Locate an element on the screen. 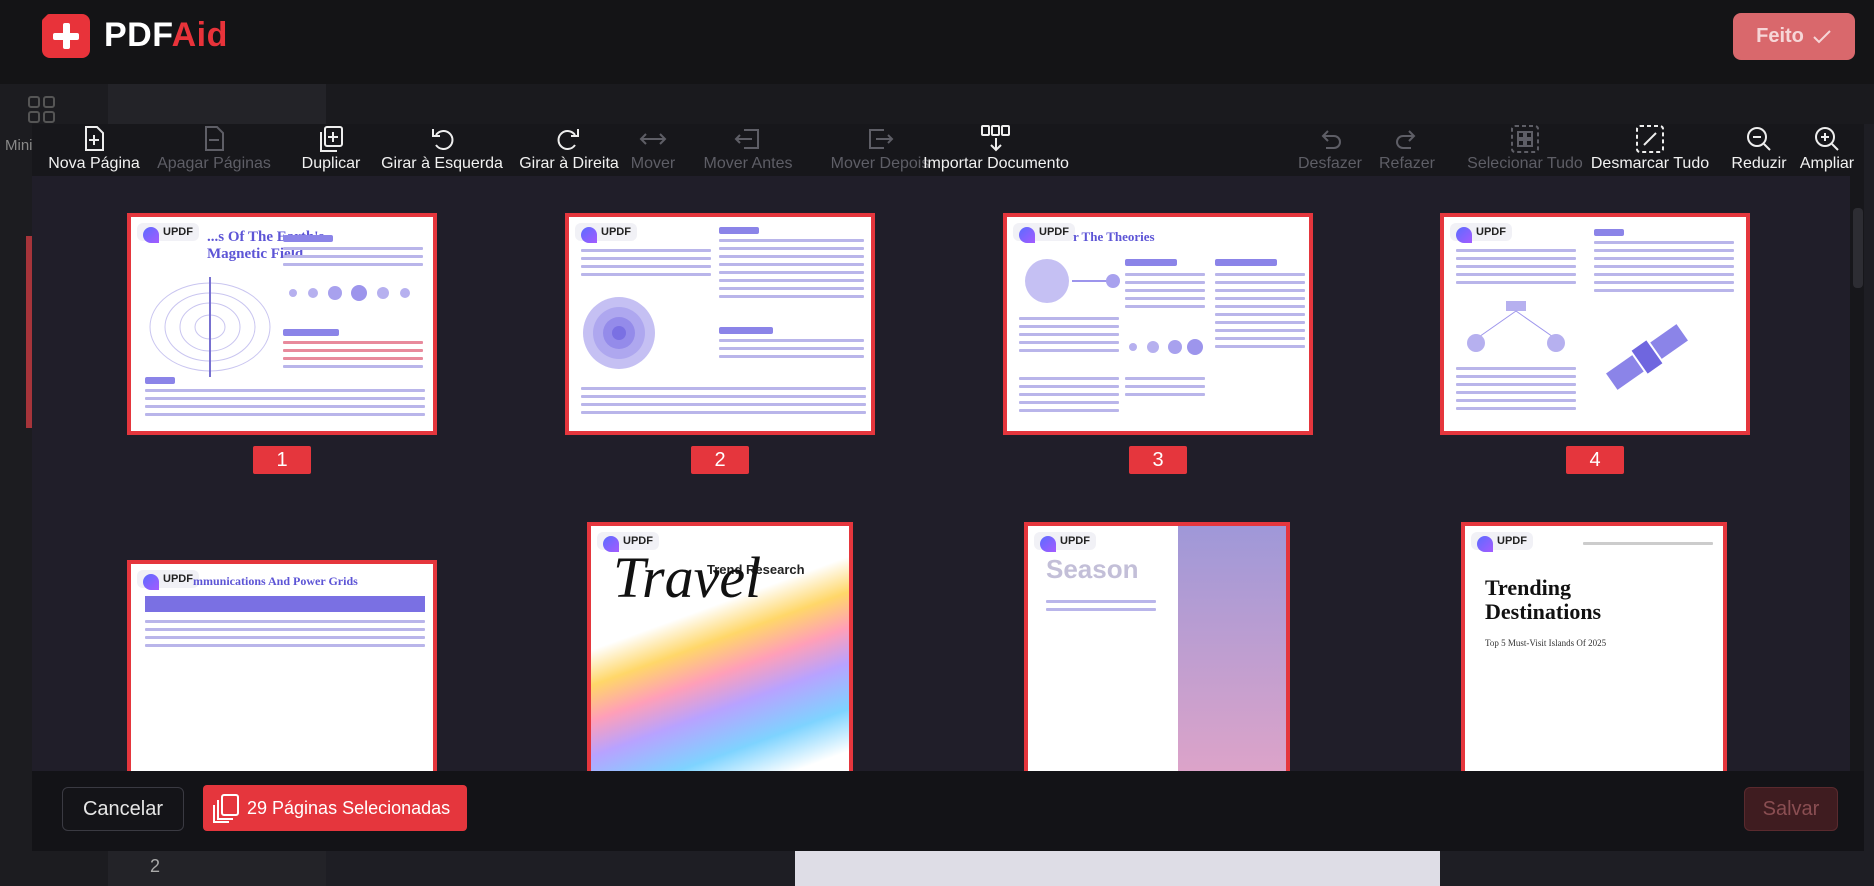 Image resolution: width=1874 pixels, height=886 pixels. zoom-in-icon is located at coordinates (1827, 139).